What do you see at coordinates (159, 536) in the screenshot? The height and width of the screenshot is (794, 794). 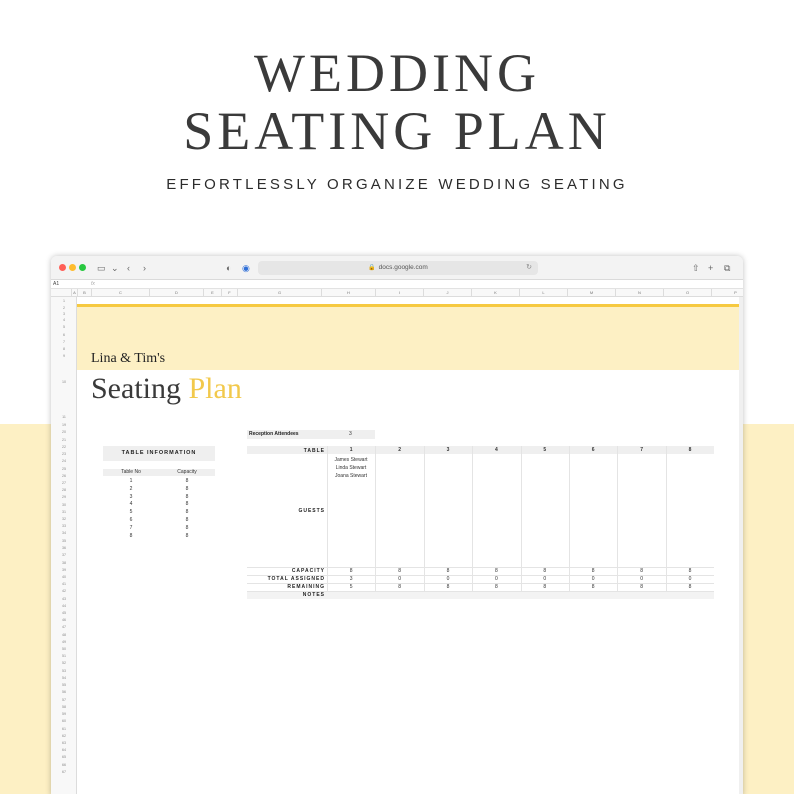 I see `table-info-row: 88` at bounding box center [159, 536].